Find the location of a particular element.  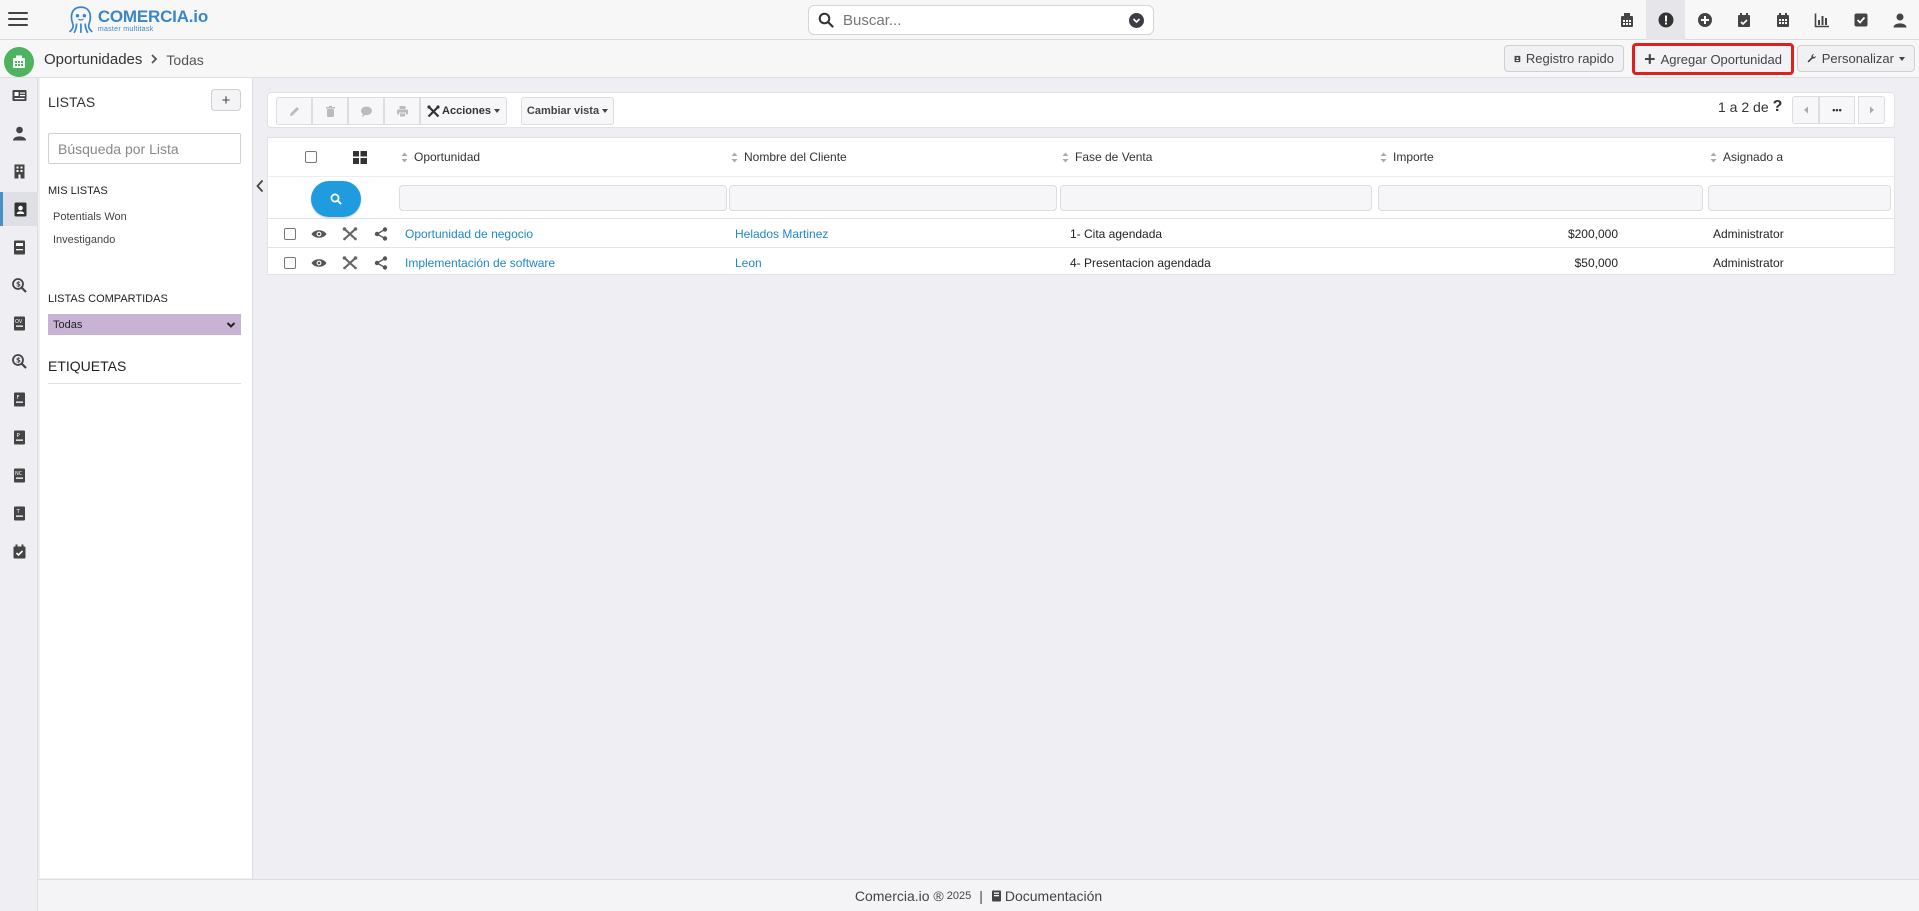

delete-button is located at coordinates (330, 111).